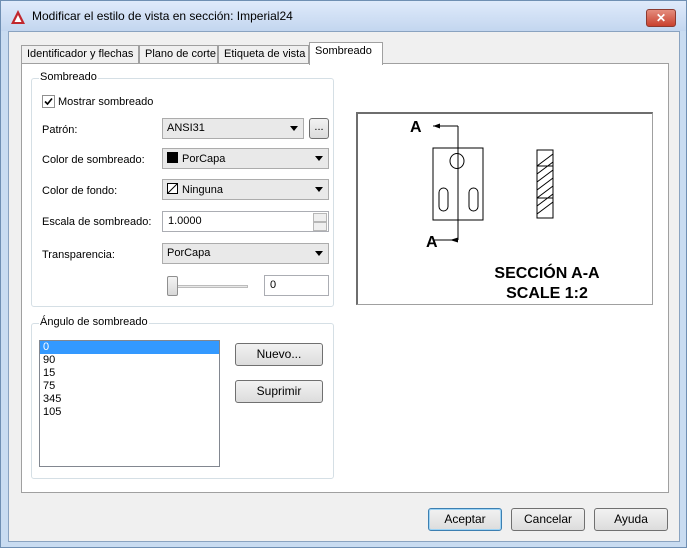 The image size is (687, 548). Describe the element at coordinates (320, 226) in the screenshot. I see `spin-down-button` at that location.